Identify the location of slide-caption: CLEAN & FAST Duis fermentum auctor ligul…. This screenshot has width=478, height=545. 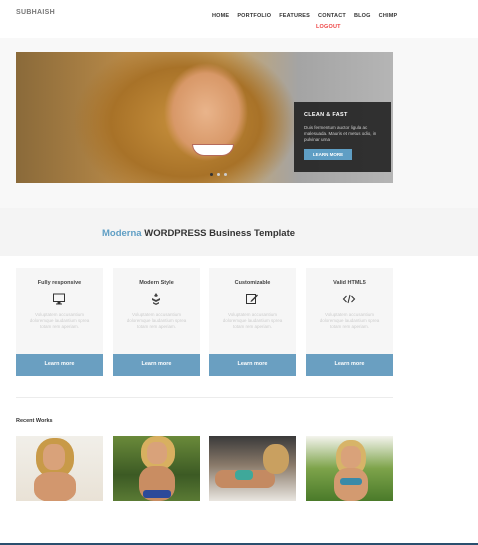
(342, 137).